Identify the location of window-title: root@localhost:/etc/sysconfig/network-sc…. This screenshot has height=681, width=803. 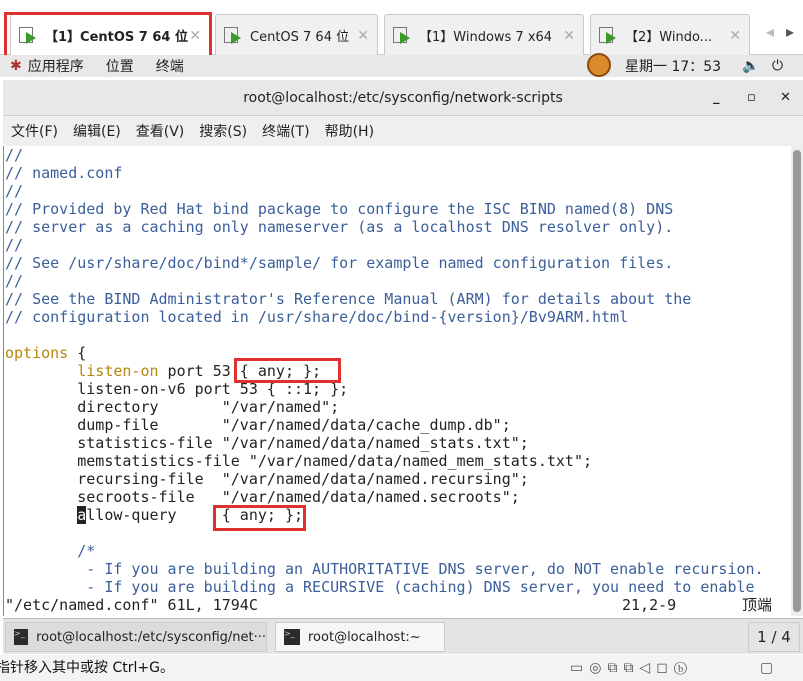
(403, 98).